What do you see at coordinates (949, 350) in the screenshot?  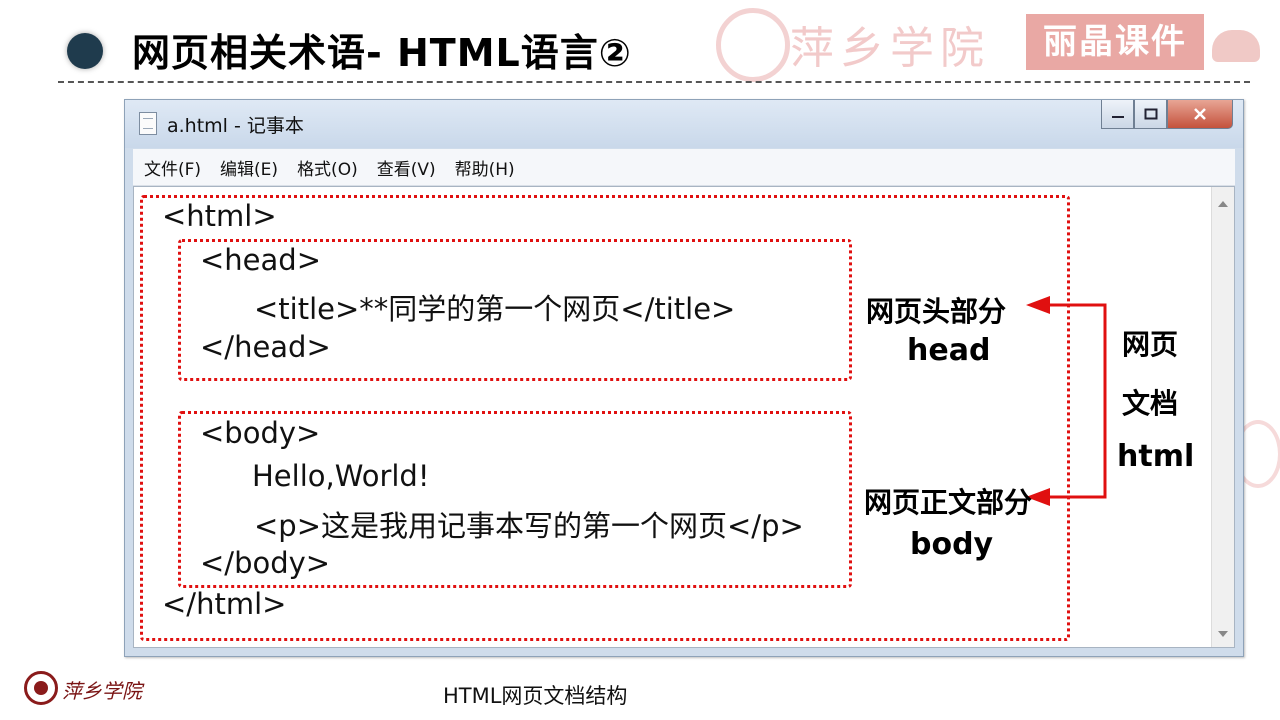 I see `head-tag-label: head` at bounding box center [949, 350].